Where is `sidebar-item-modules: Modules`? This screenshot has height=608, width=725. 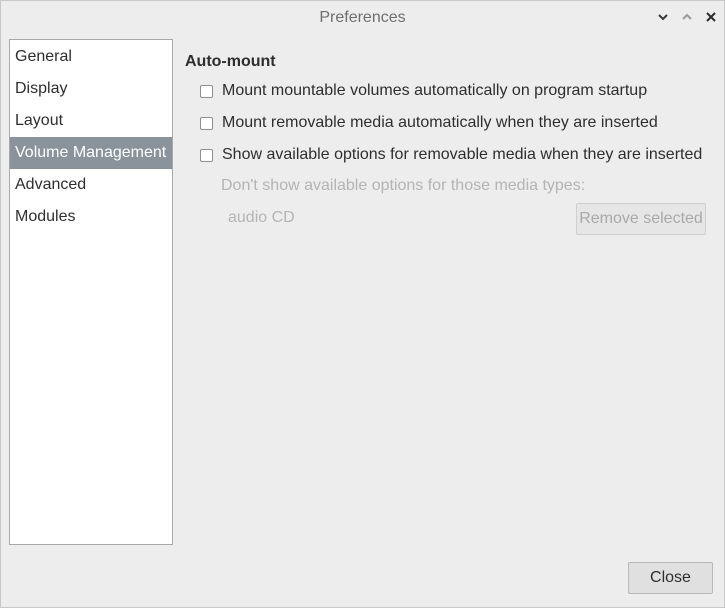
sidebar-item-modules: Modules is located at coordinates (91, 217).